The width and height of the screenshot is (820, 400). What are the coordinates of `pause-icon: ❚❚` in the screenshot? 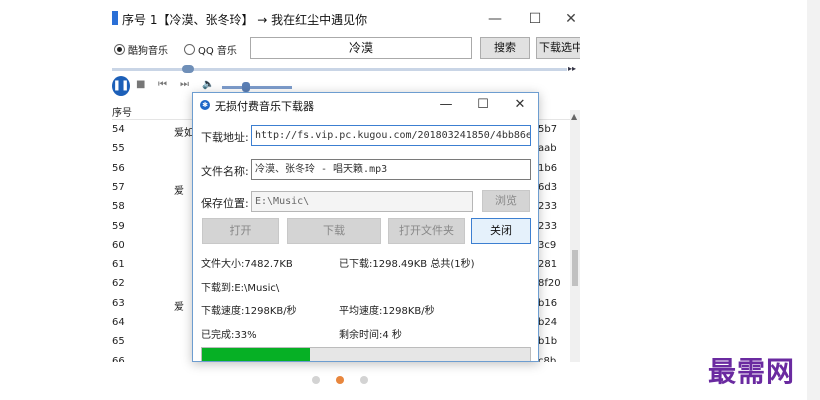 It's located at (121, 86).